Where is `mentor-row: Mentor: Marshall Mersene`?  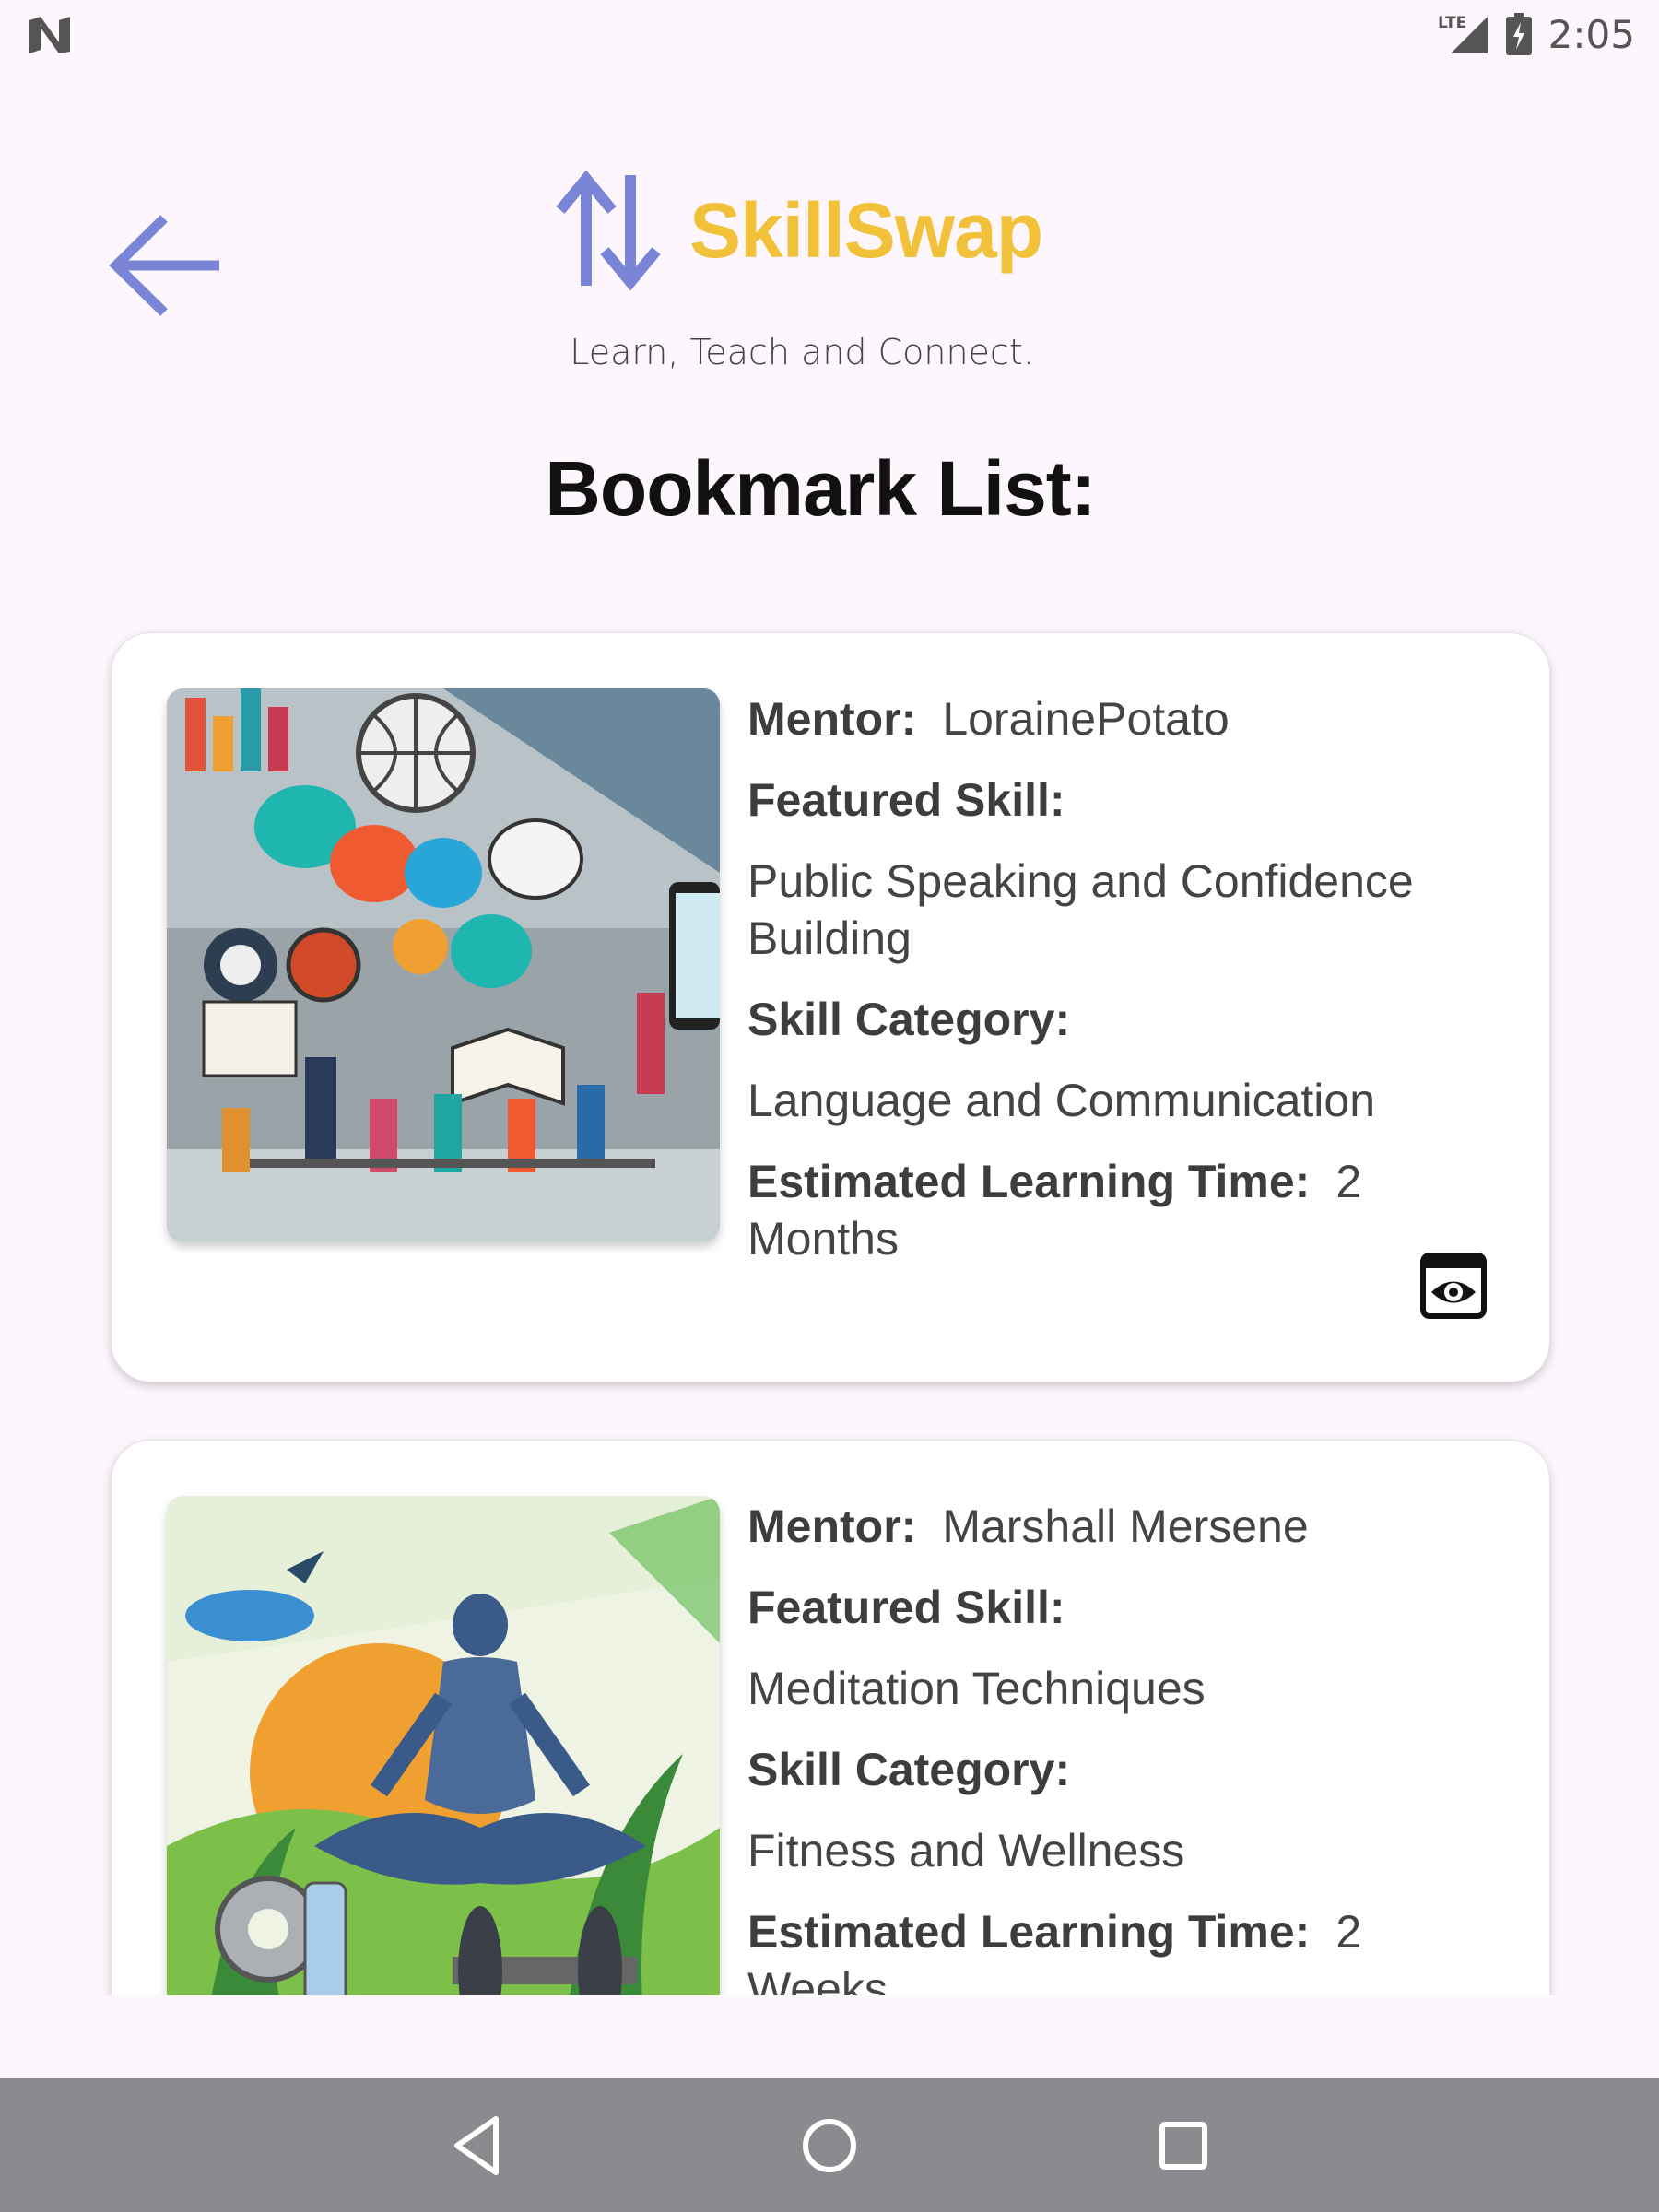
mentor-row: Mentor: Marshall Mersene is located at coordinates (1125, 1526).